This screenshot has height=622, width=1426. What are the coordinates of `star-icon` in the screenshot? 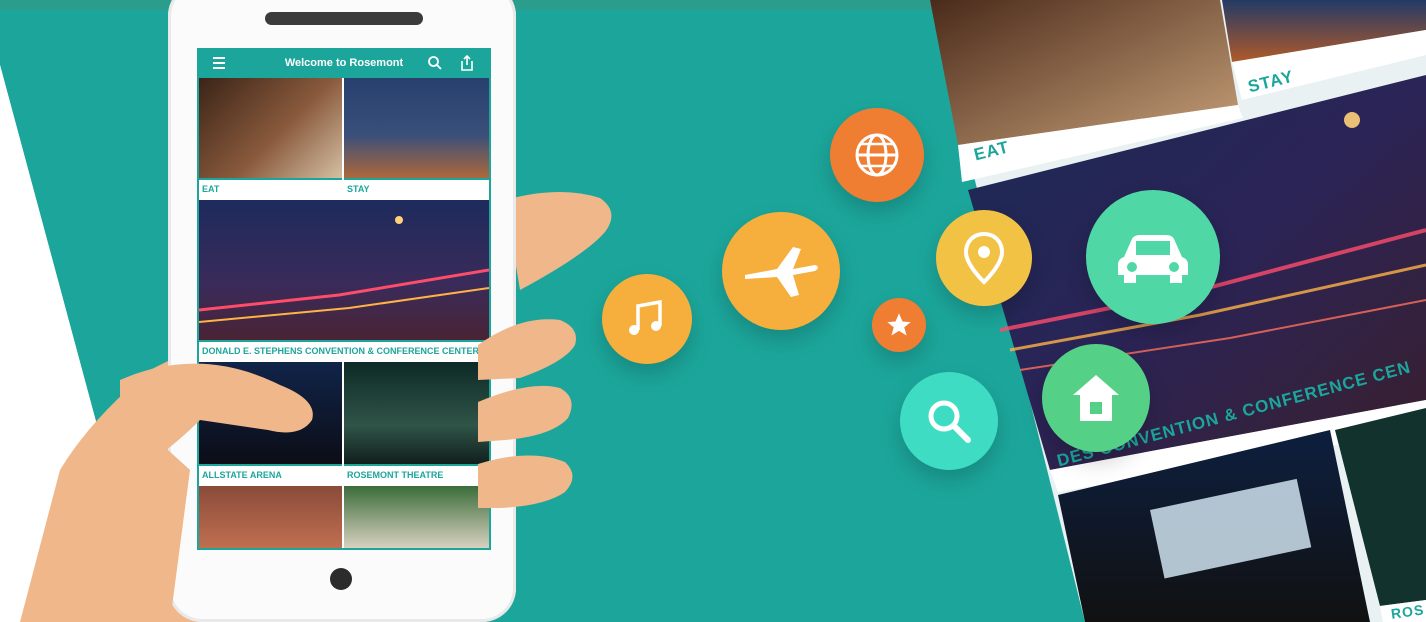 It's located at (899, 325).